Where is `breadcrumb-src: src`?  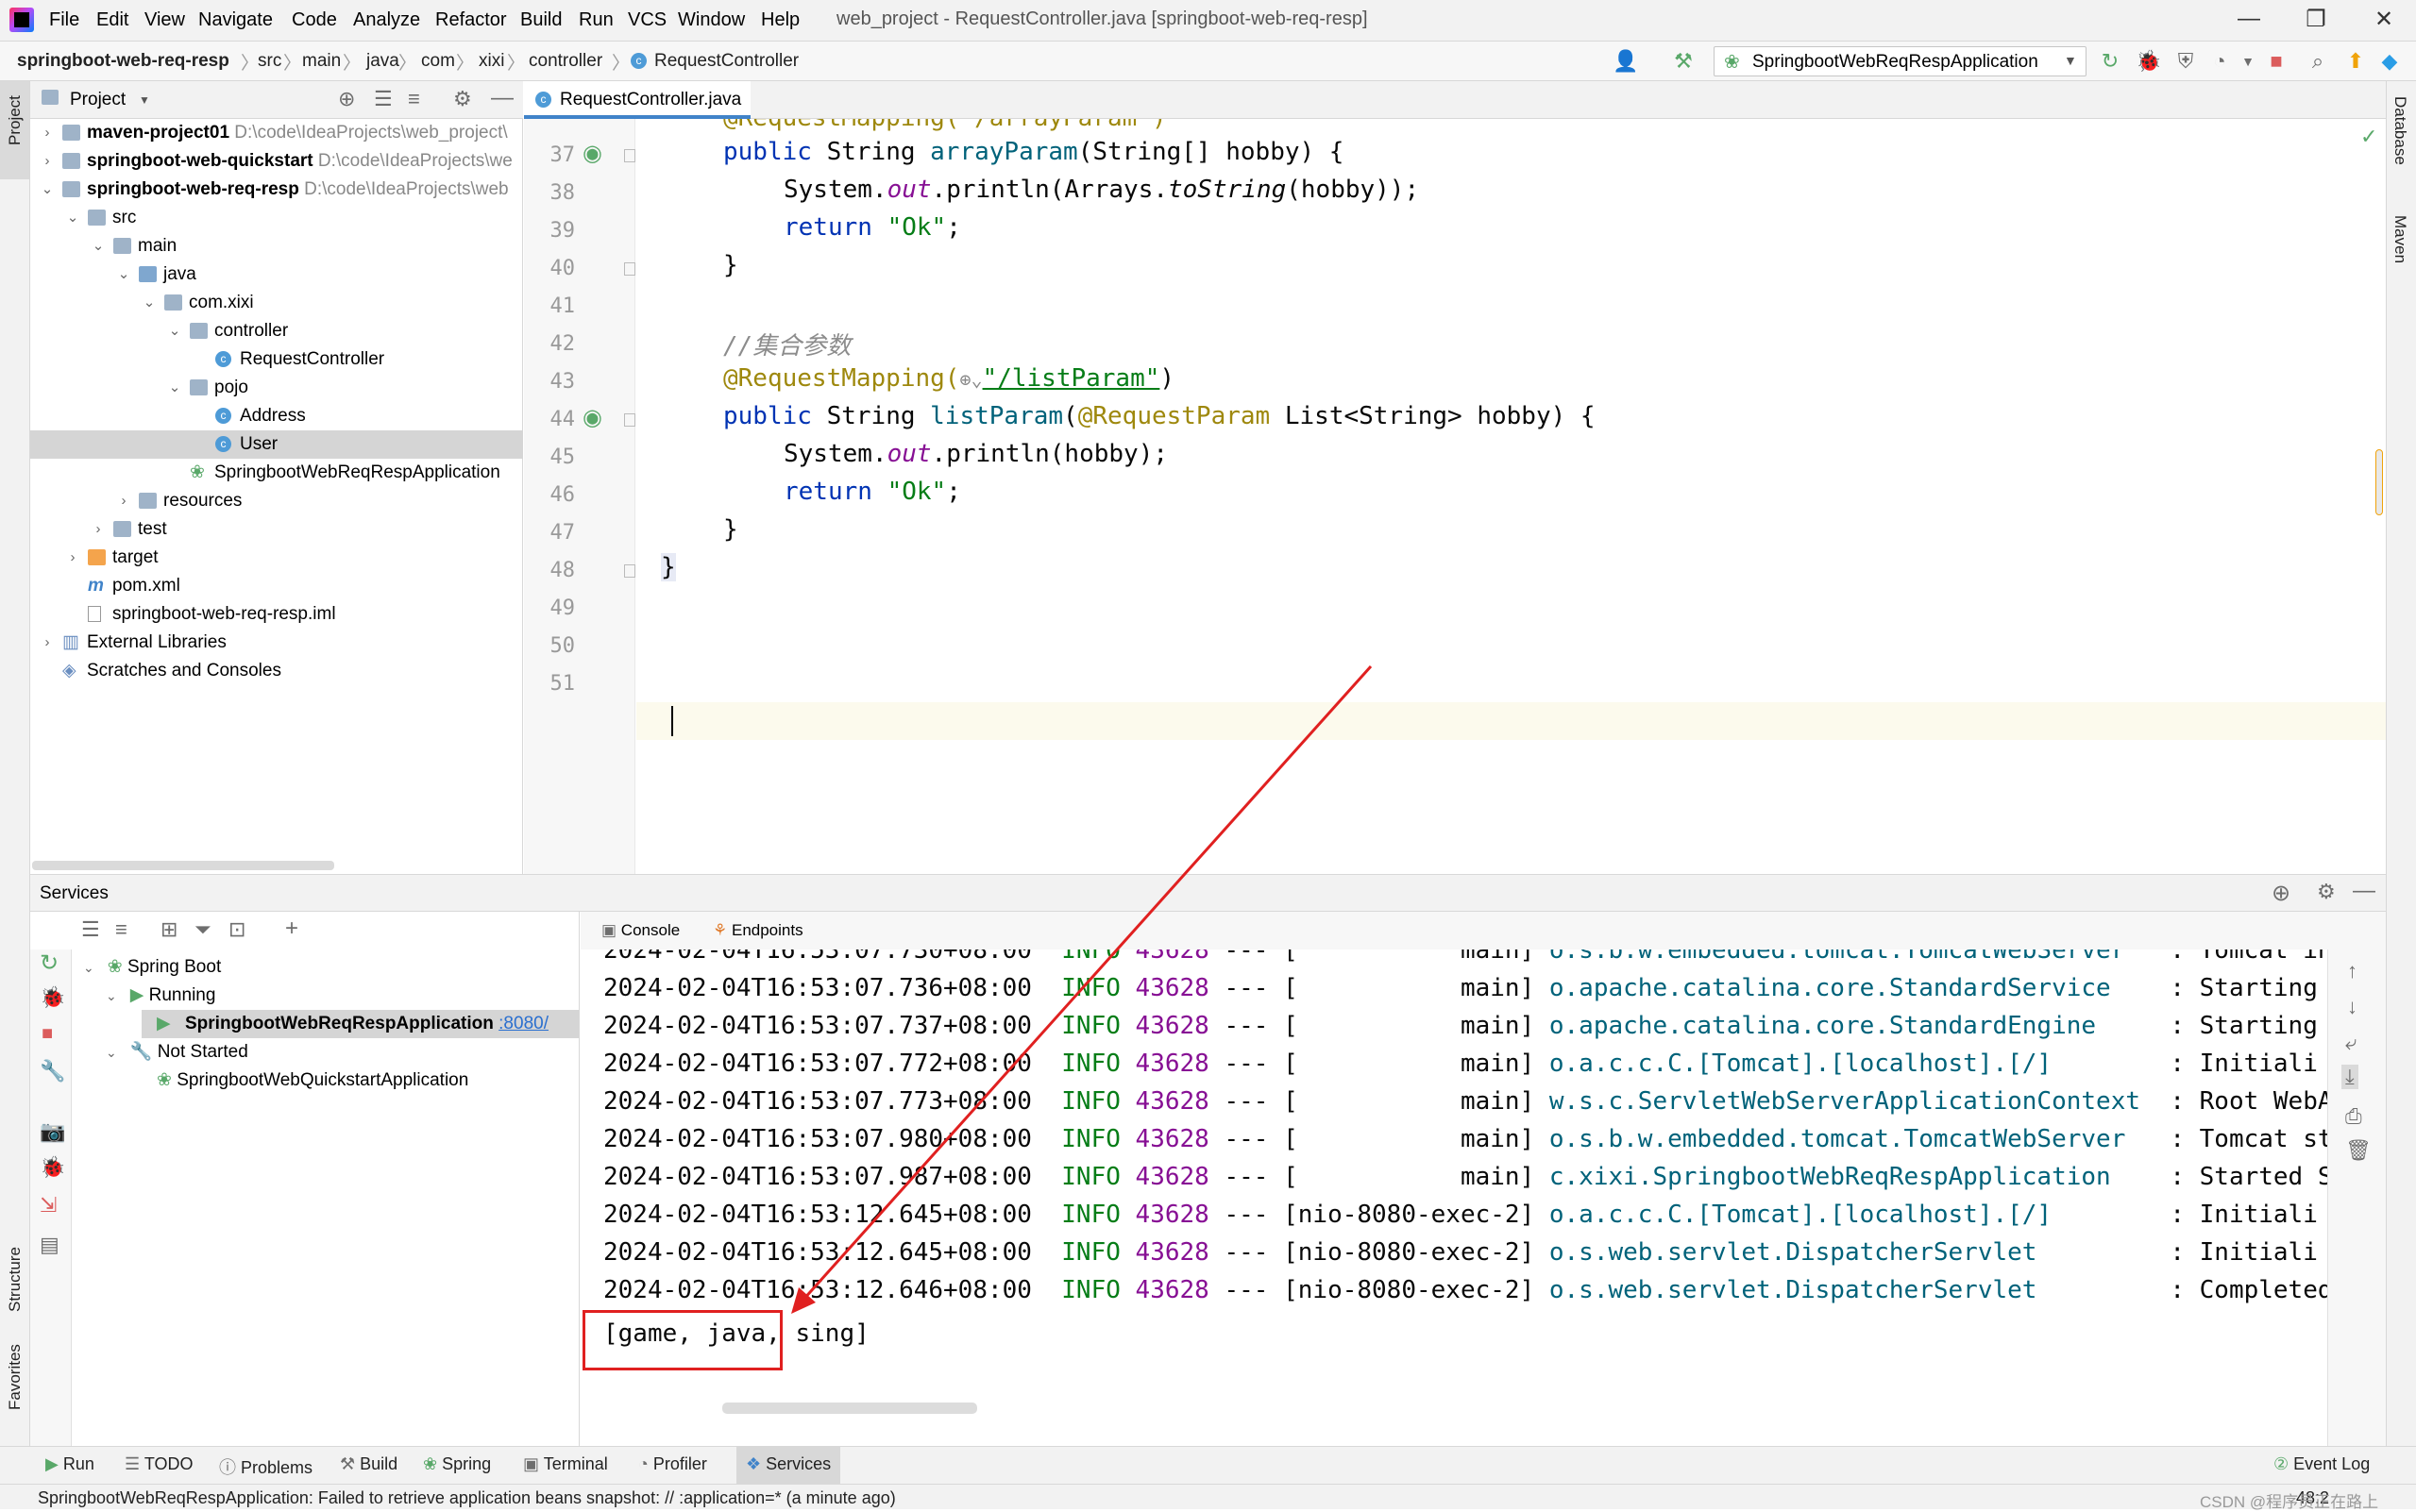
breadcrumb-src: src is located at coordinates (270, 62).